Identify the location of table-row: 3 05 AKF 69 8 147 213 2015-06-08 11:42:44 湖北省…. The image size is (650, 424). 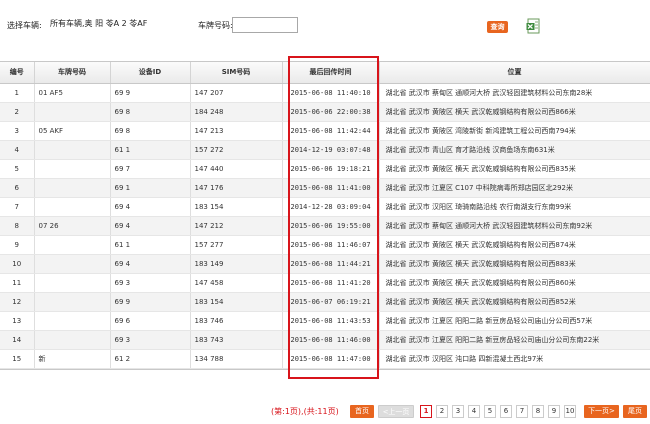
(325, 131).